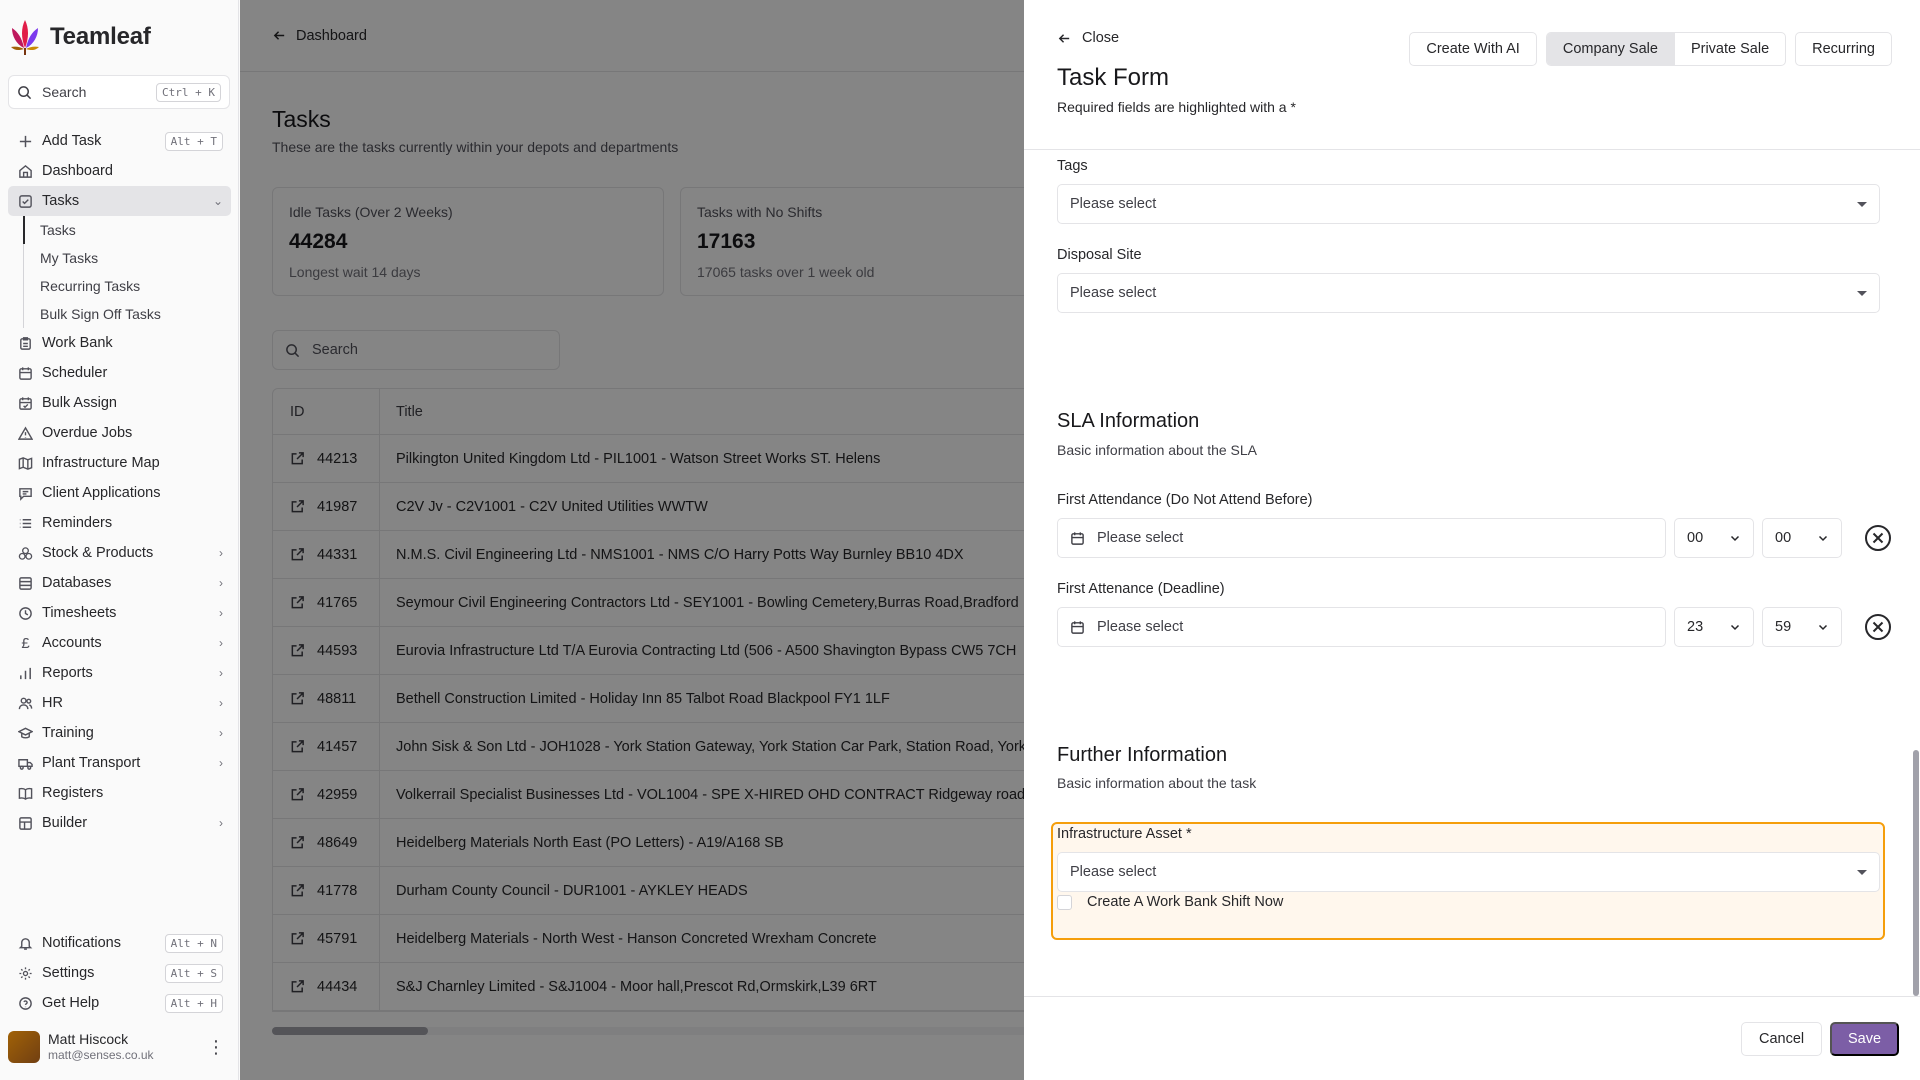 The image size is (1920, 1080). What do you see at coordinates (68, 733) in the screenshot?
I see `sidebar-item-label: Training` at bounding box center [68, 733].